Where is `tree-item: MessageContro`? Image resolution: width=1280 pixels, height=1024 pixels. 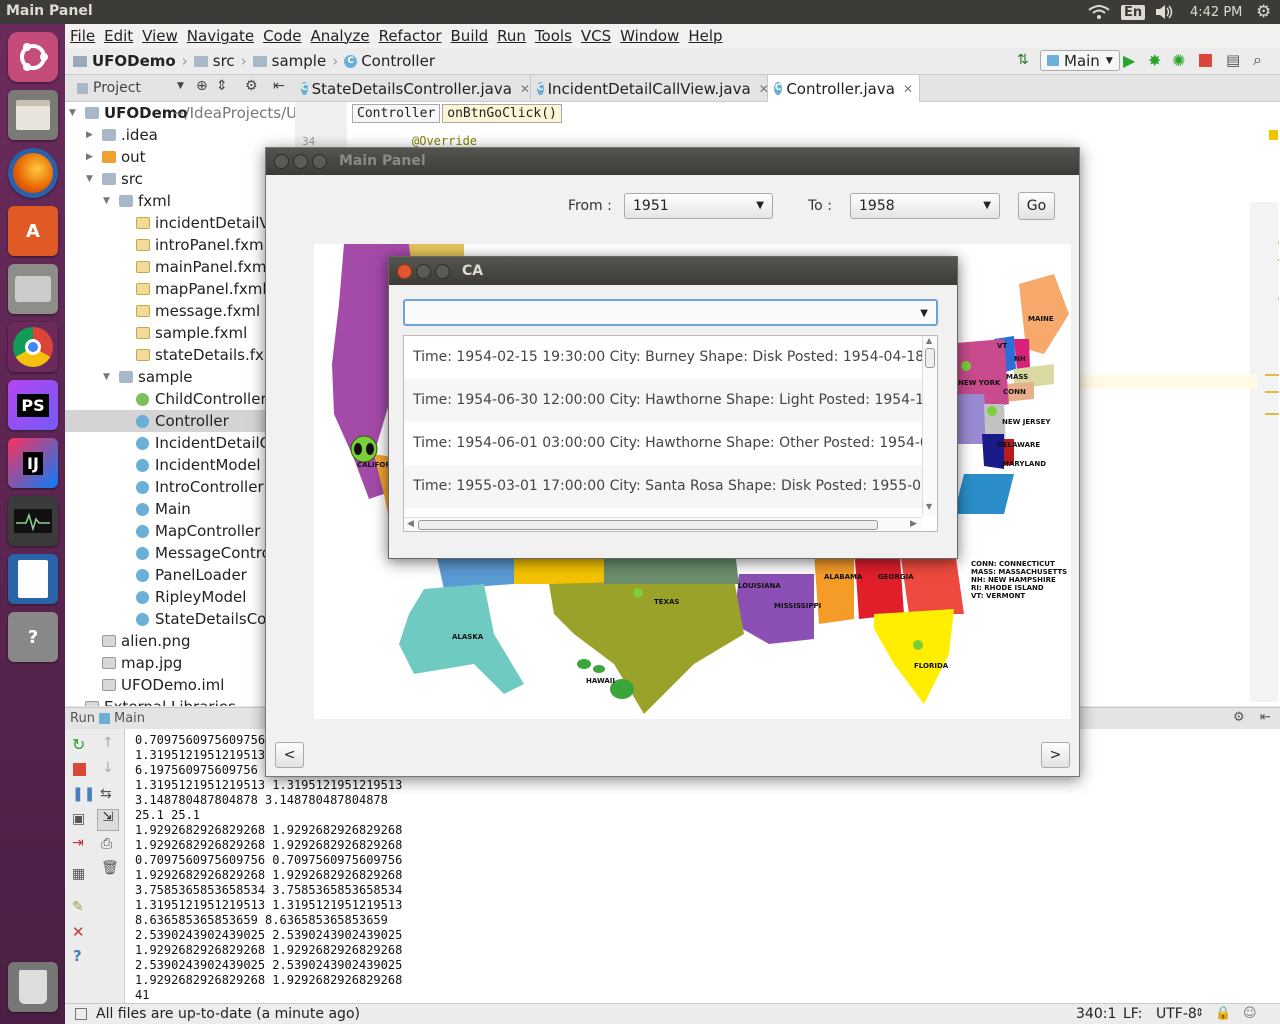
tree-item: MessageContro is located at coordinates (180, 553).